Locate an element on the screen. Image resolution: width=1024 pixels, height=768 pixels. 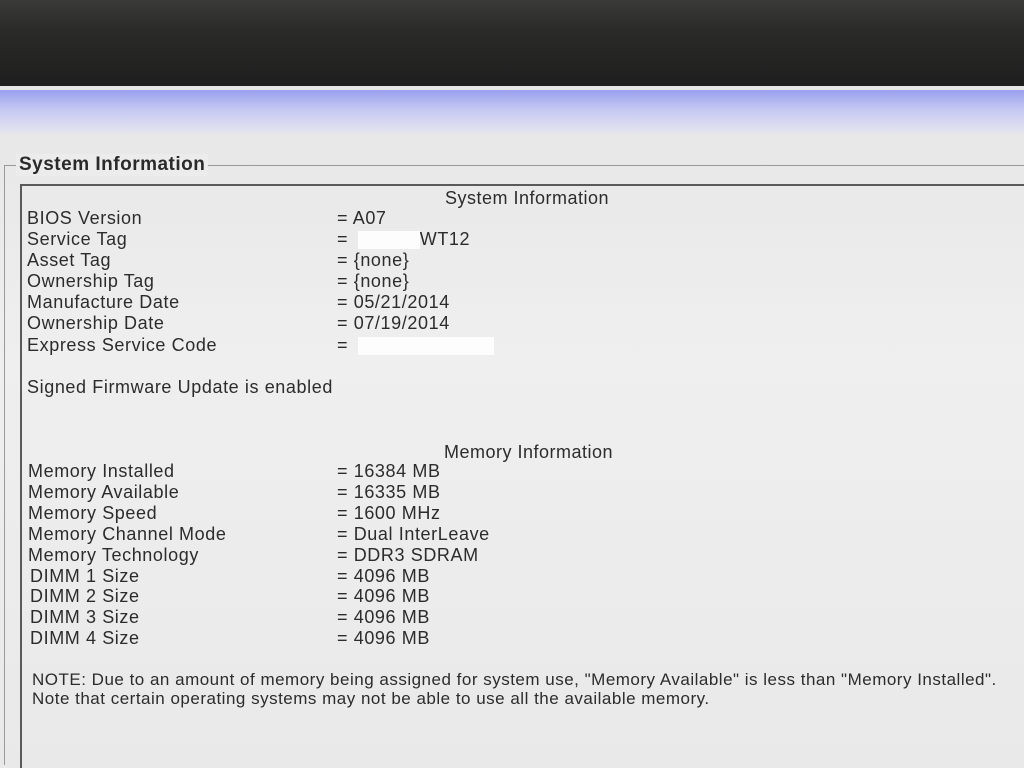
row-label: Asset Tag is located at coordinates (69, 260).